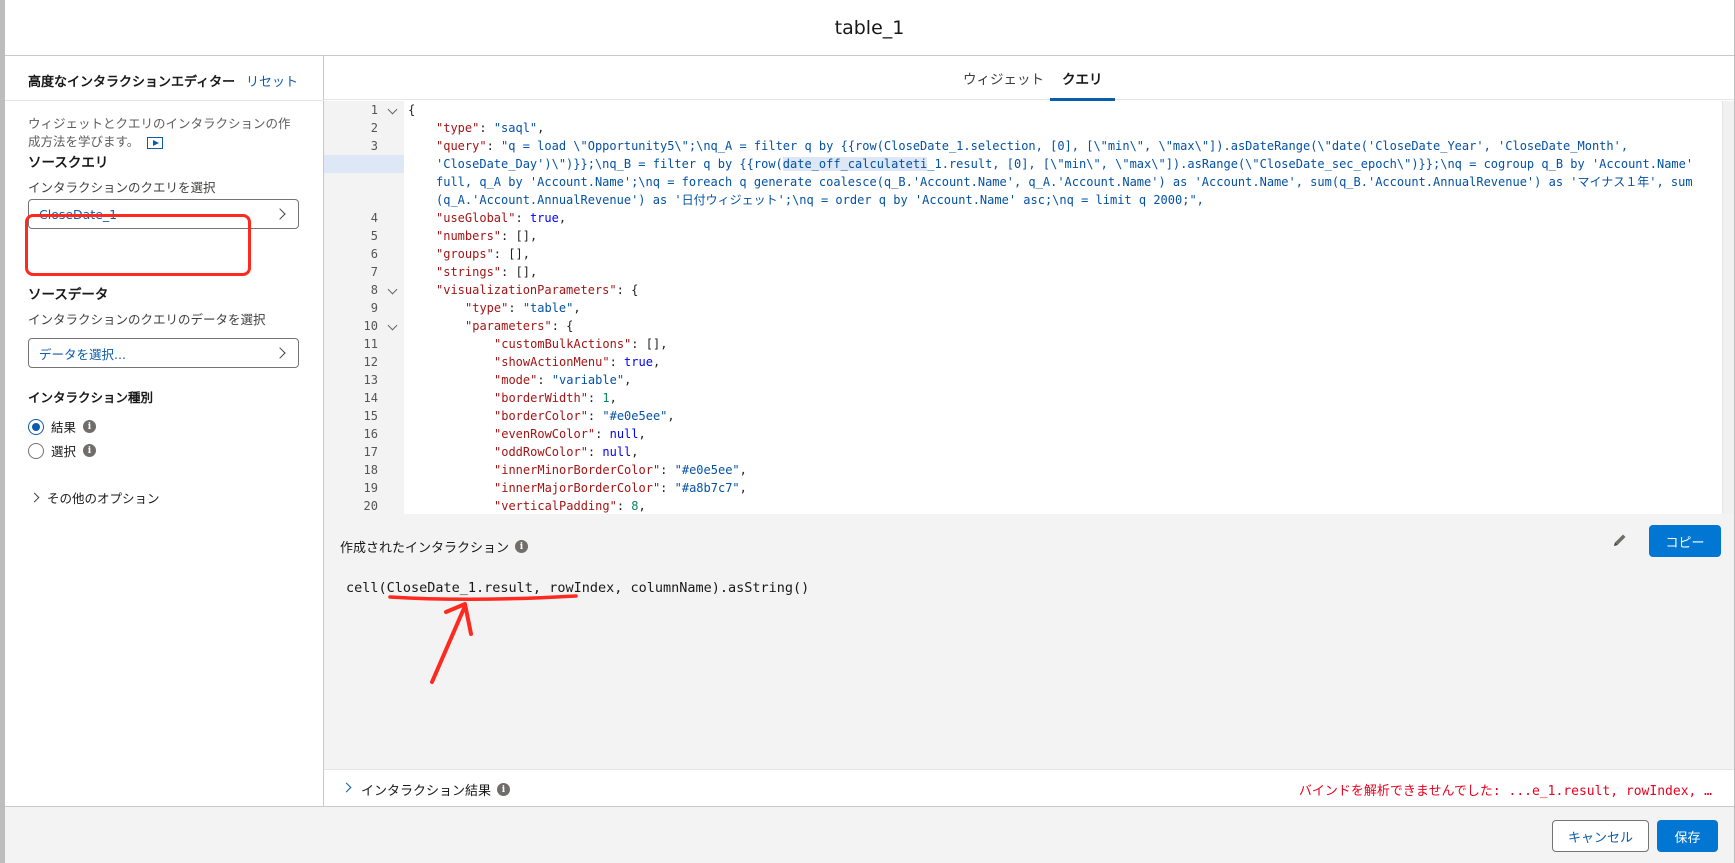 The height and width of the screenshot is (863, 1735). I want to click on interaction-result-toggle: インタラクション結果 i, so click(436, 789).